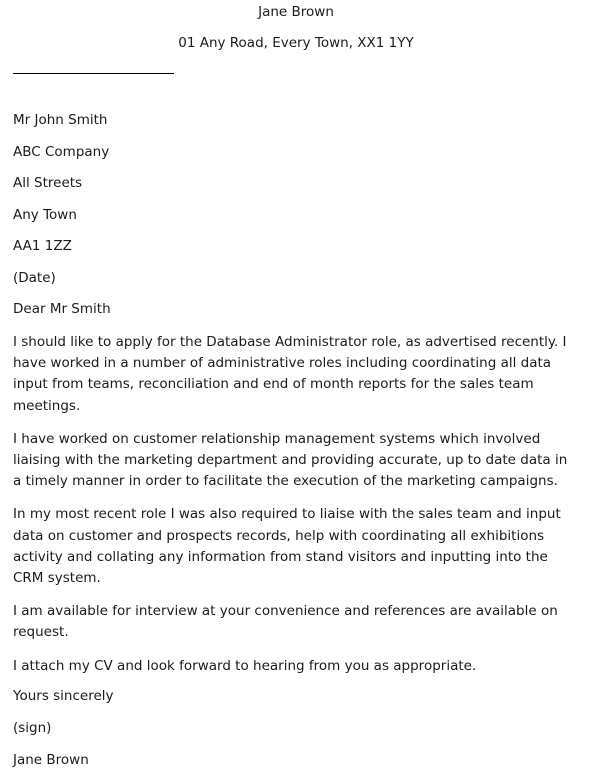 This screenshot has width=593, height=768. I want to click on signature-placeholder-line: (sign), so click(32, 727).